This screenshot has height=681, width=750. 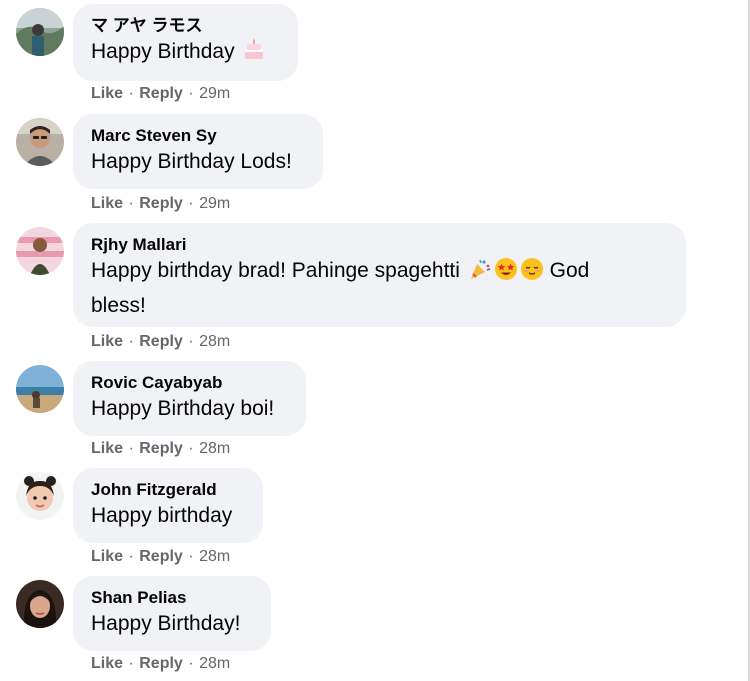 What do you see at coordinates (189, 382) in the screenshot?
I see `comment-author: Rovic Cayabyab` at bounding box center [189, 382].